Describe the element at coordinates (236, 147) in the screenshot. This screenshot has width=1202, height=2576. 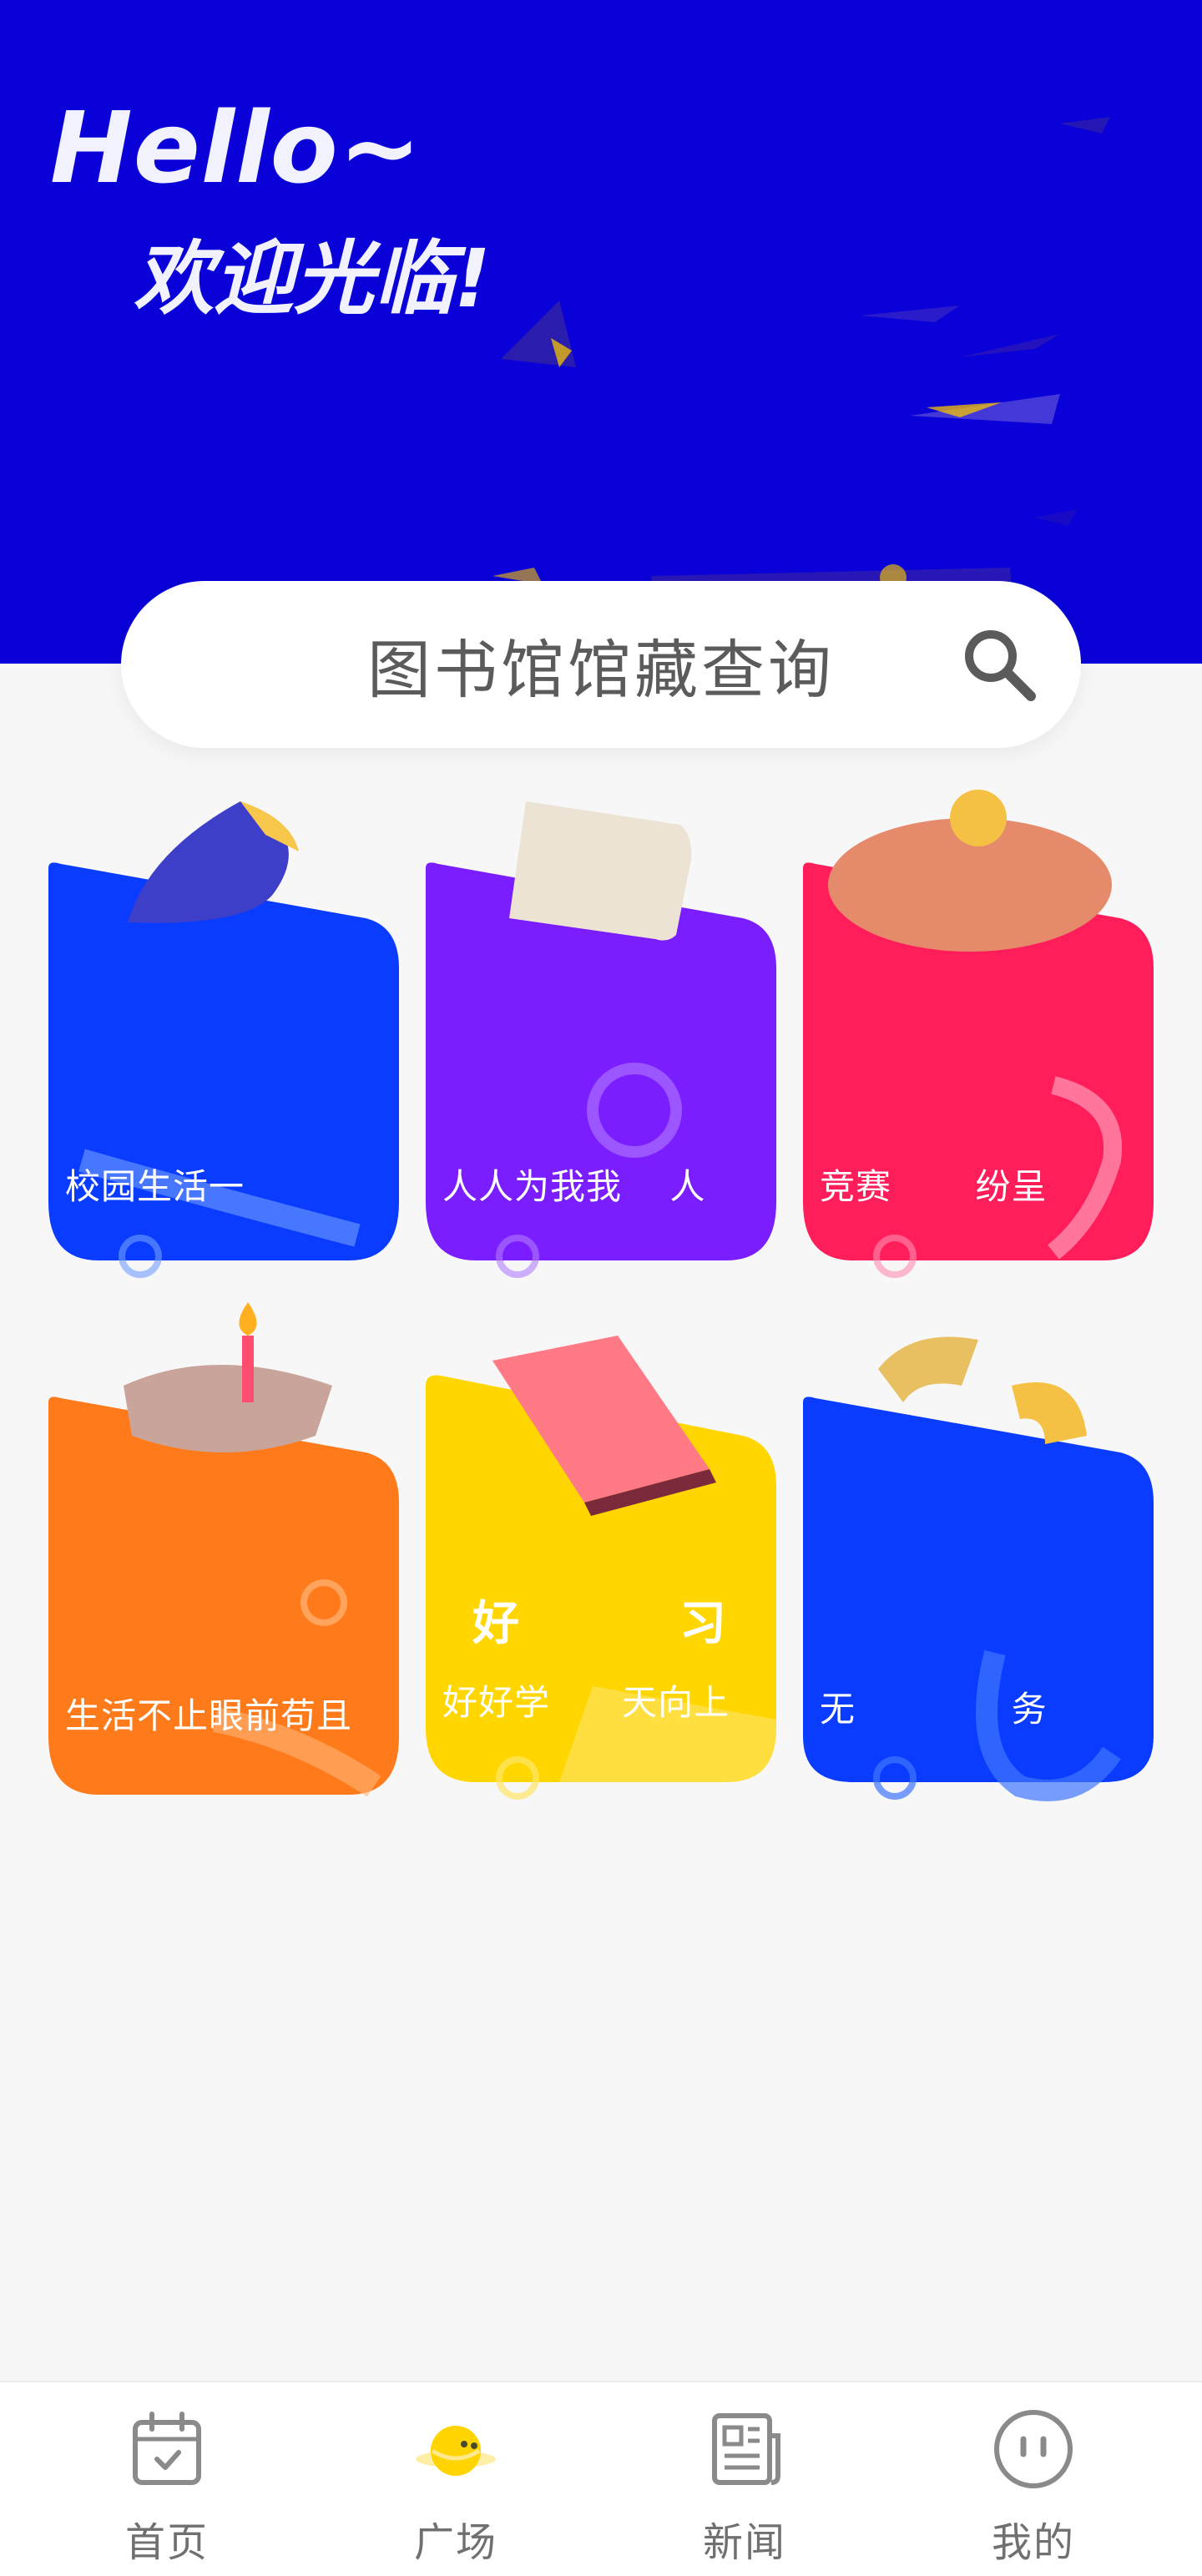
I see `hero-greeting: Hello~` at that location.